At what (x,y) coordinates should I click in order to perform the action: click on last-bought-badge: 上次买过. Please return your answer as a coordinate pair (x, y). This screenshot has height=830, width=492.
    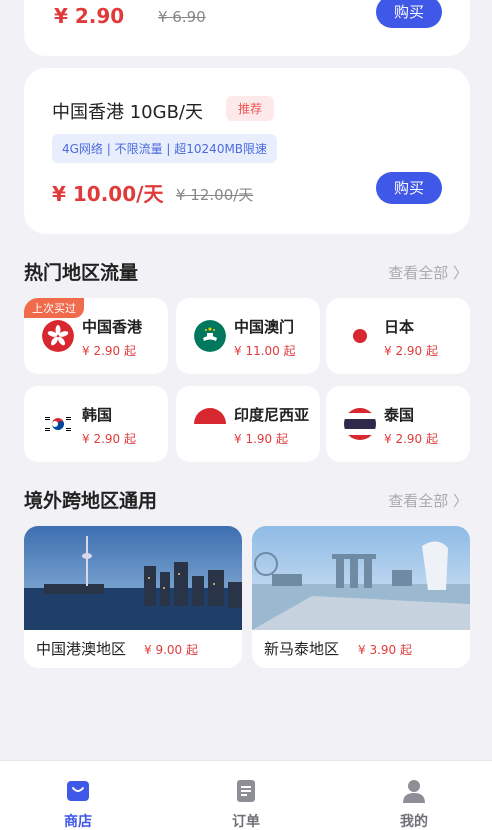
    Looking at the image, I should click on (54, 308).